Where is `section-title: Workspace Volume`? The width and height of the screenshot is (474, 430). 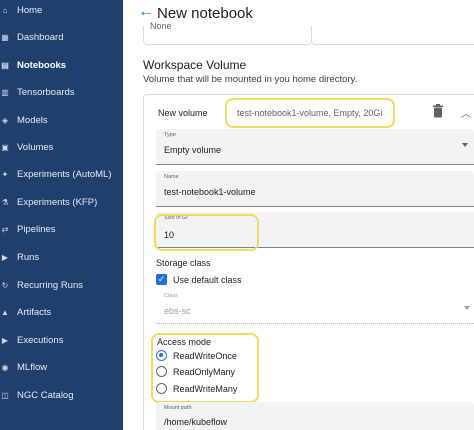
section-title: Workspace Volume is located at coordinates (195, 65).